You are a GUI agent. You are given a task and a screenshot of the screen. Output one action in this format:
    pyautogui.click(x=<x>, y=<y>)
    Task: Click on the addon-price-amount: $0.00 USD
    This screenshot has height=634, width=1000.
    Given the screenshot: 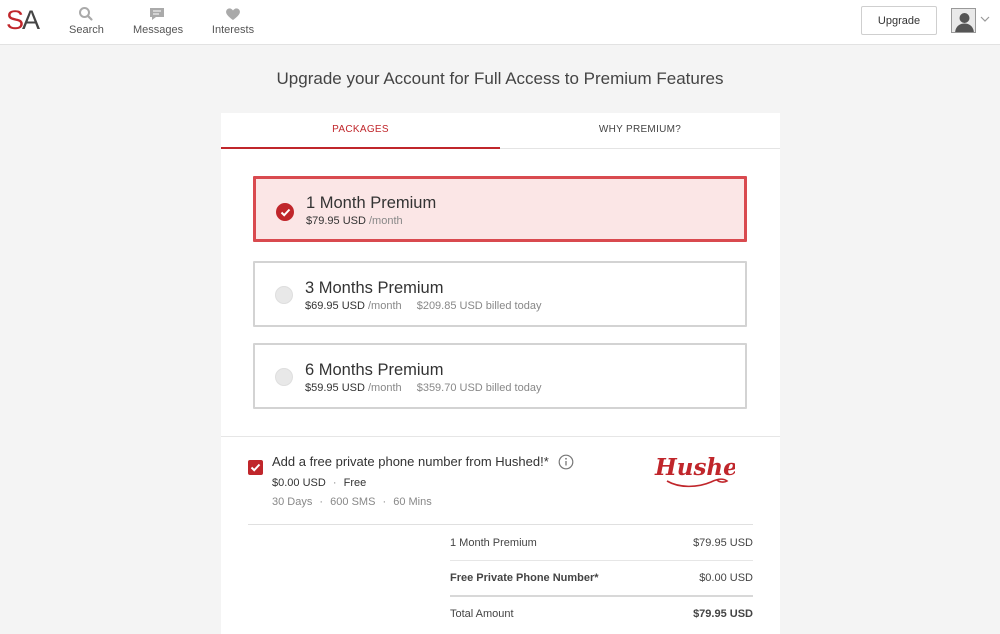 What is the action you would take?
    pyautogui.click(x=299, y=483)
    